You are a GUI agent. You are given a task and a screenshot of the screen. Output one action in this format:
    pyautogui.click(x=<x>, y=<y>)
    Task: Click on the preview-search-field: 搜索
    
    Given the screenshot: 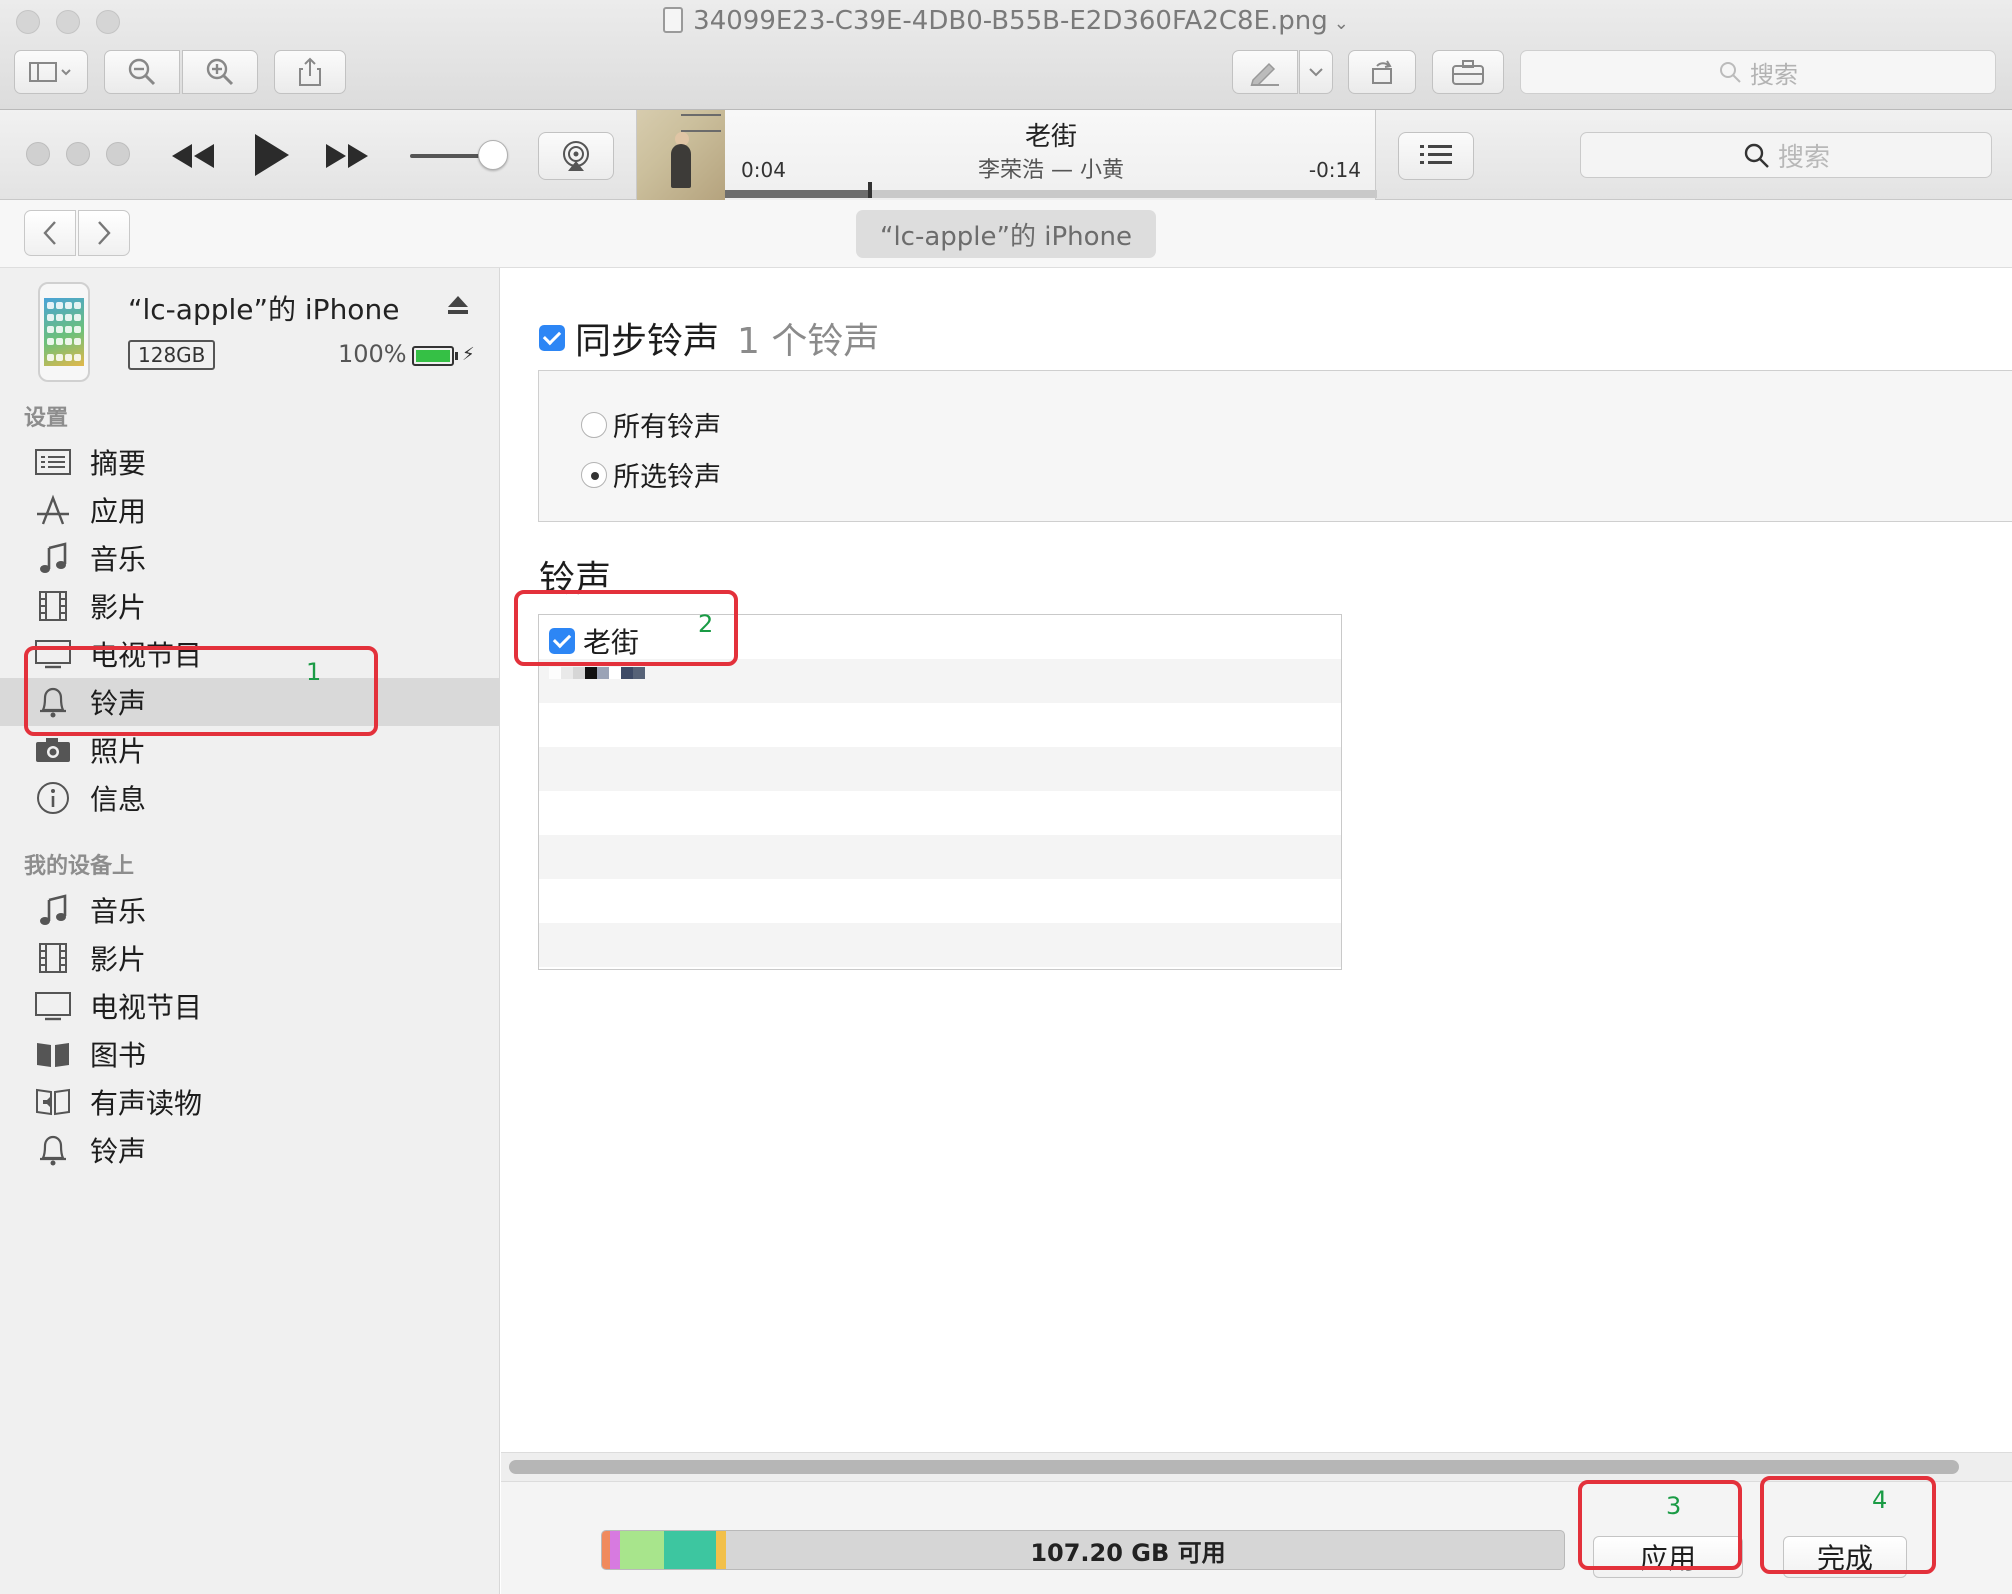 What is the action you would take?
    pyautogui.click(x=1758, y=72)
    